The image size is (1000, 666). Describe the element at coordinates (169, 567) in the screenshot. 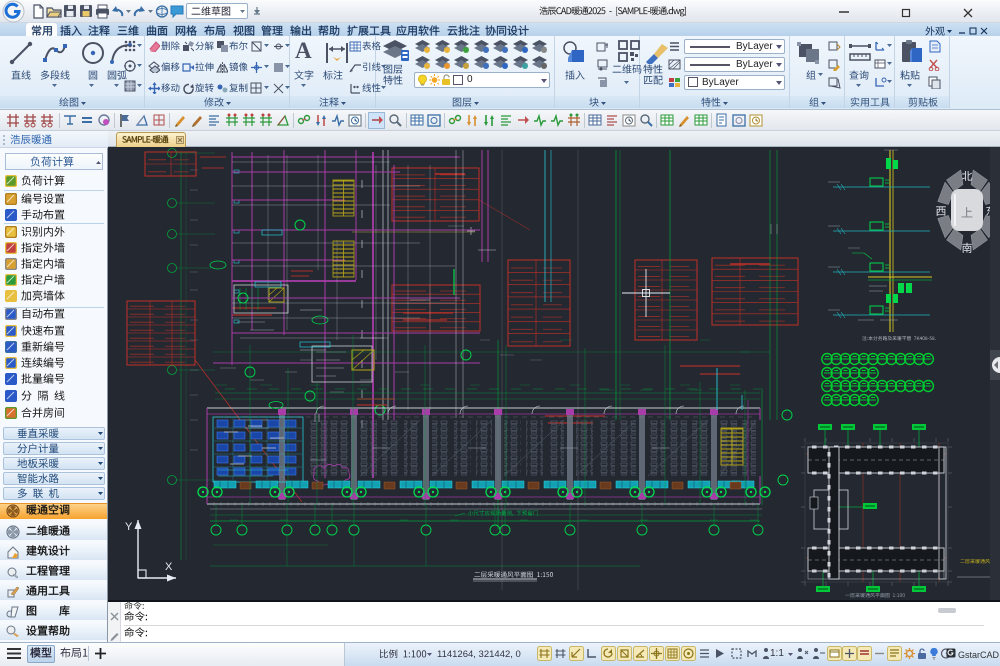

I see `svg-text: X` at that location.